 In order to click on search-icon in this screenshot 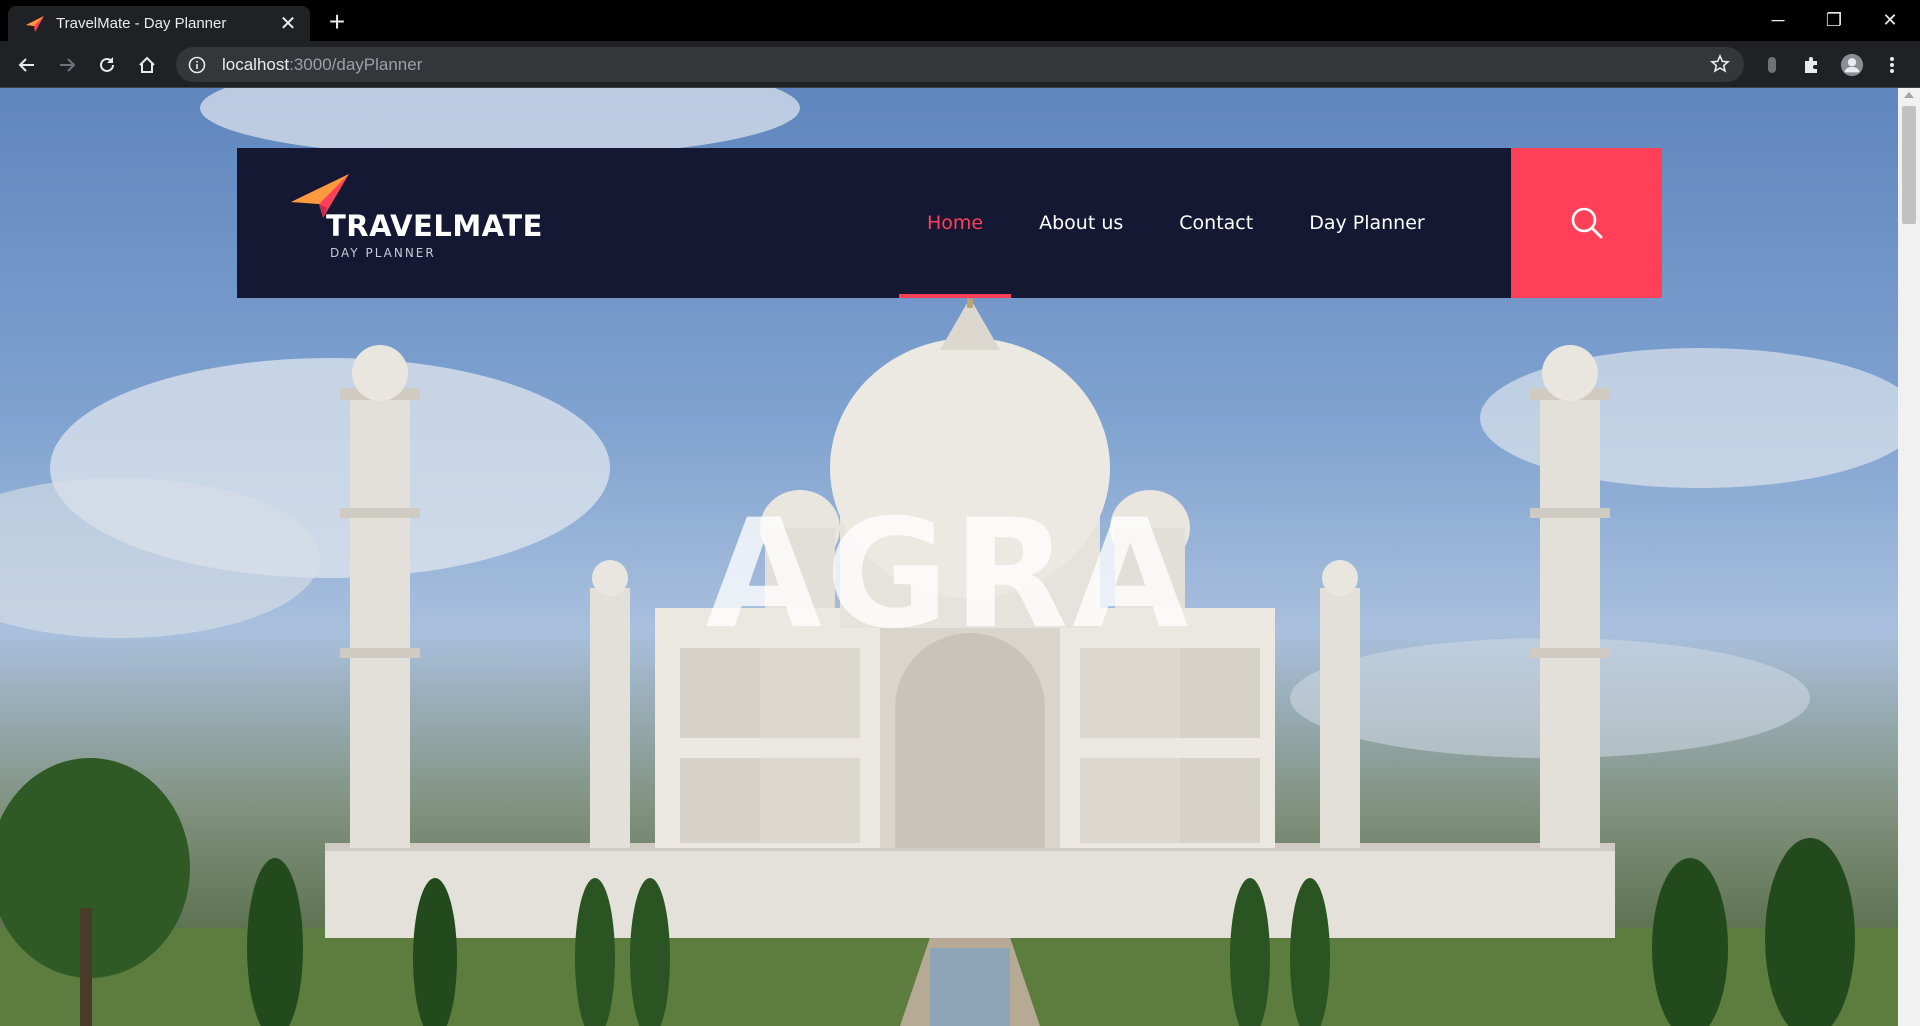, I will do `click(1586, 223)`.